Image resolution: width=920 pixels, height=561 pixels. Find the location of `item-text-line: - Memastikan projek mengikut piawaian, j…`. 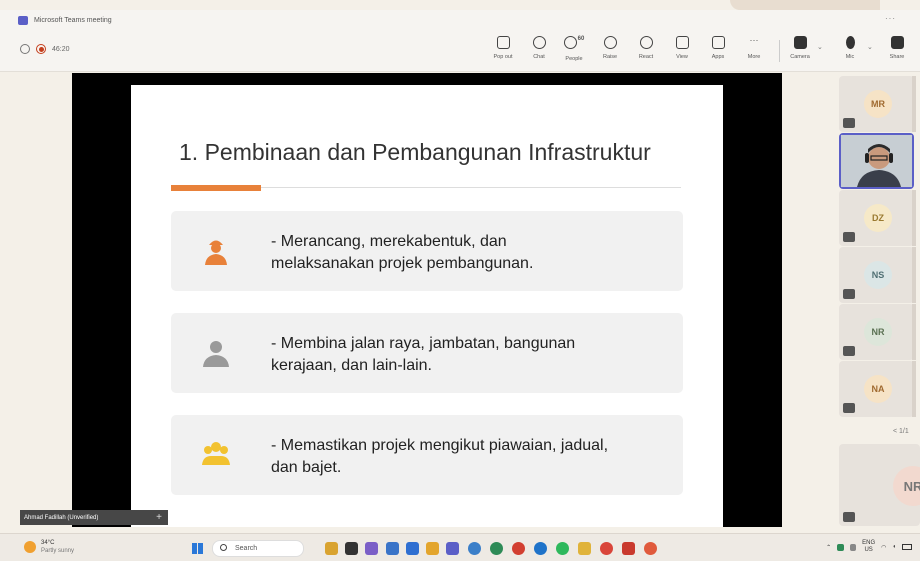

item-text-line: - Memastikan projek mengikut piawaian, j… is located at coordinates (440, 445).